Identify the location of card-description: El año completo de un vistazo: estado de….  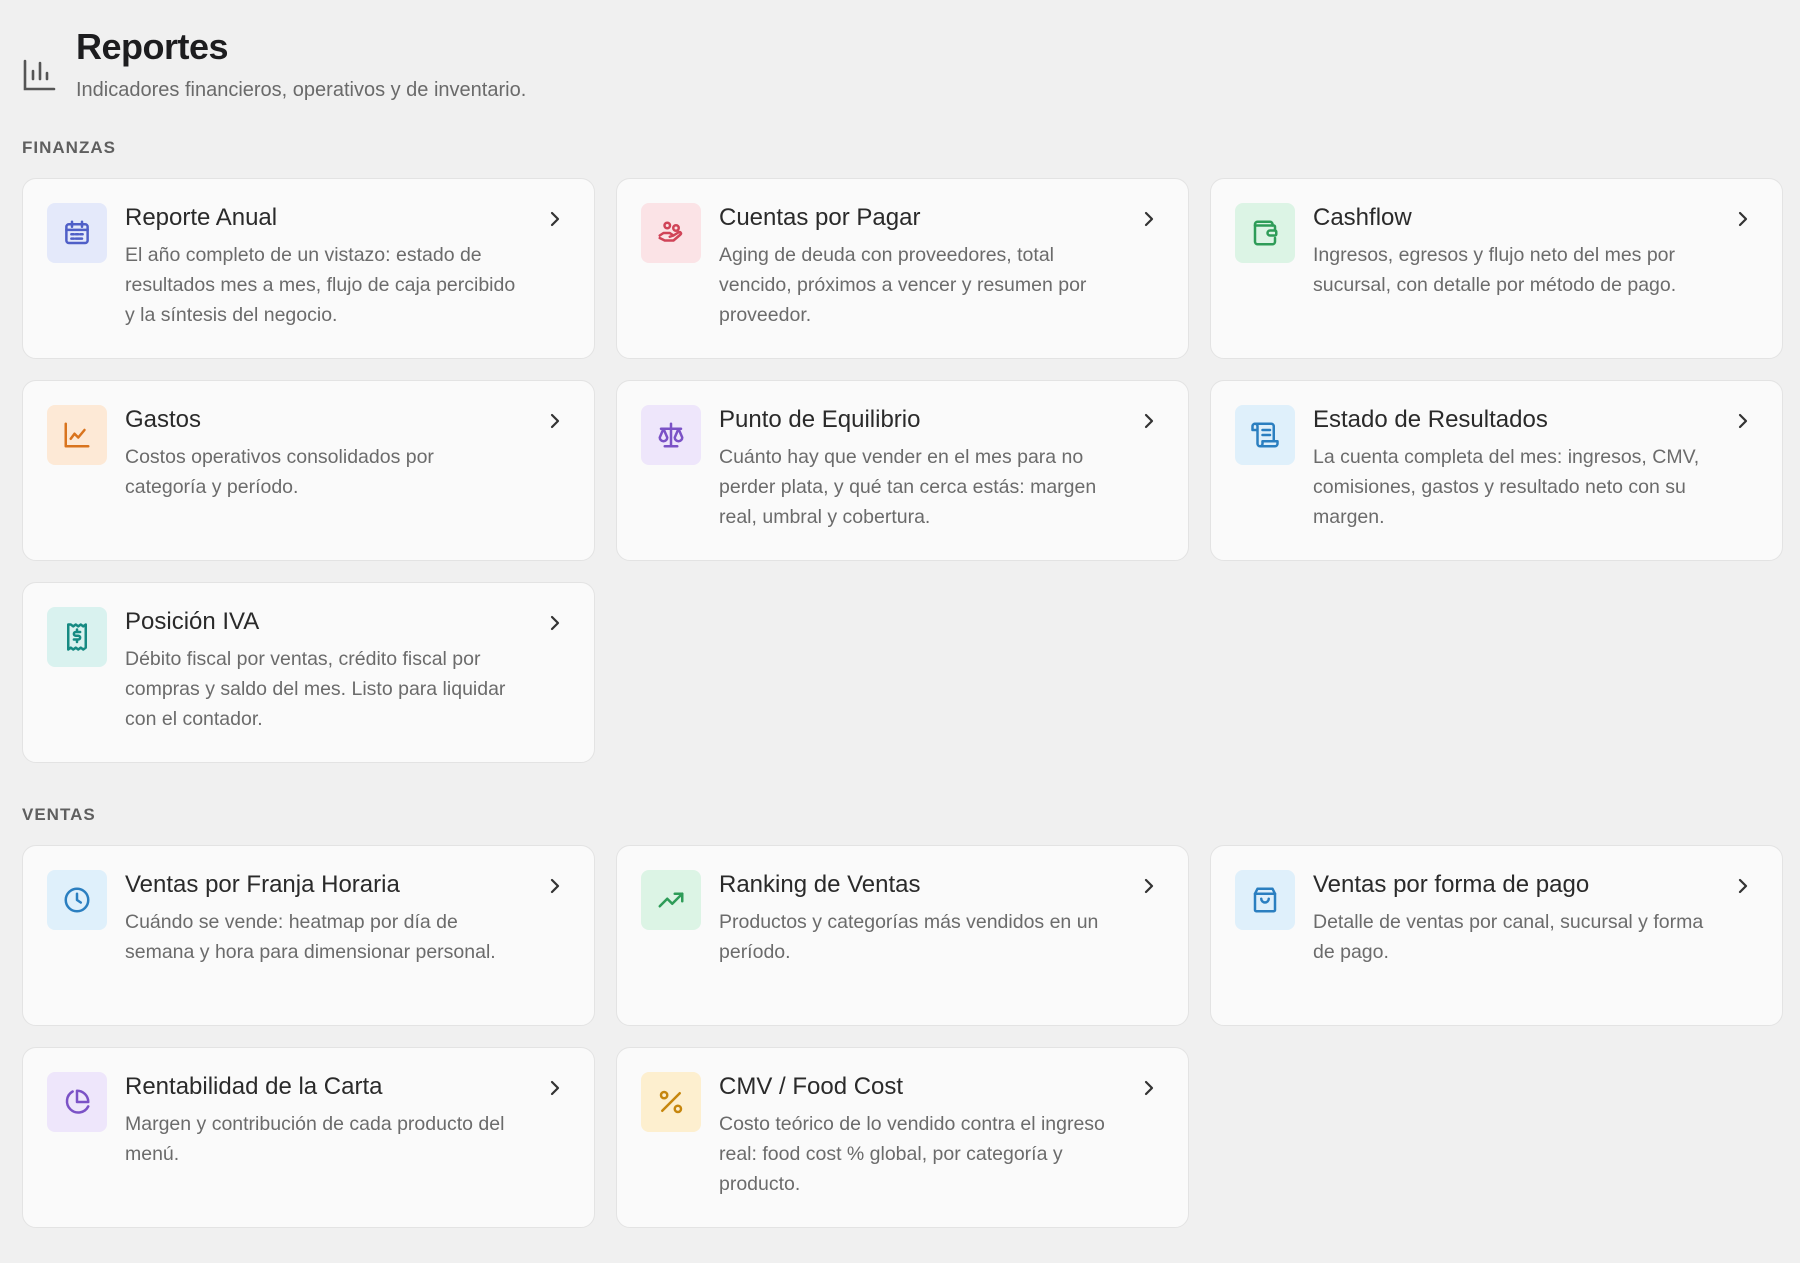
(320, 285).